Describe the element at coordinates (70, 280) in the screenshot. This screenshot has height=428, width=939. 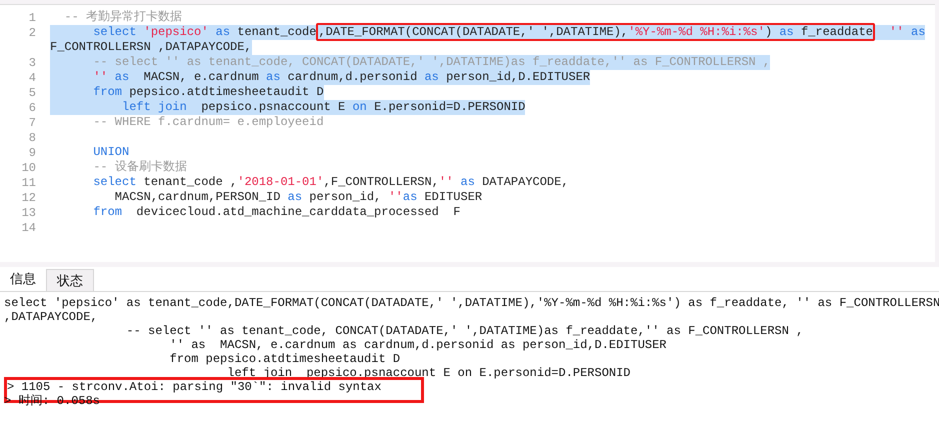
I see `tab: 状态` at that location.